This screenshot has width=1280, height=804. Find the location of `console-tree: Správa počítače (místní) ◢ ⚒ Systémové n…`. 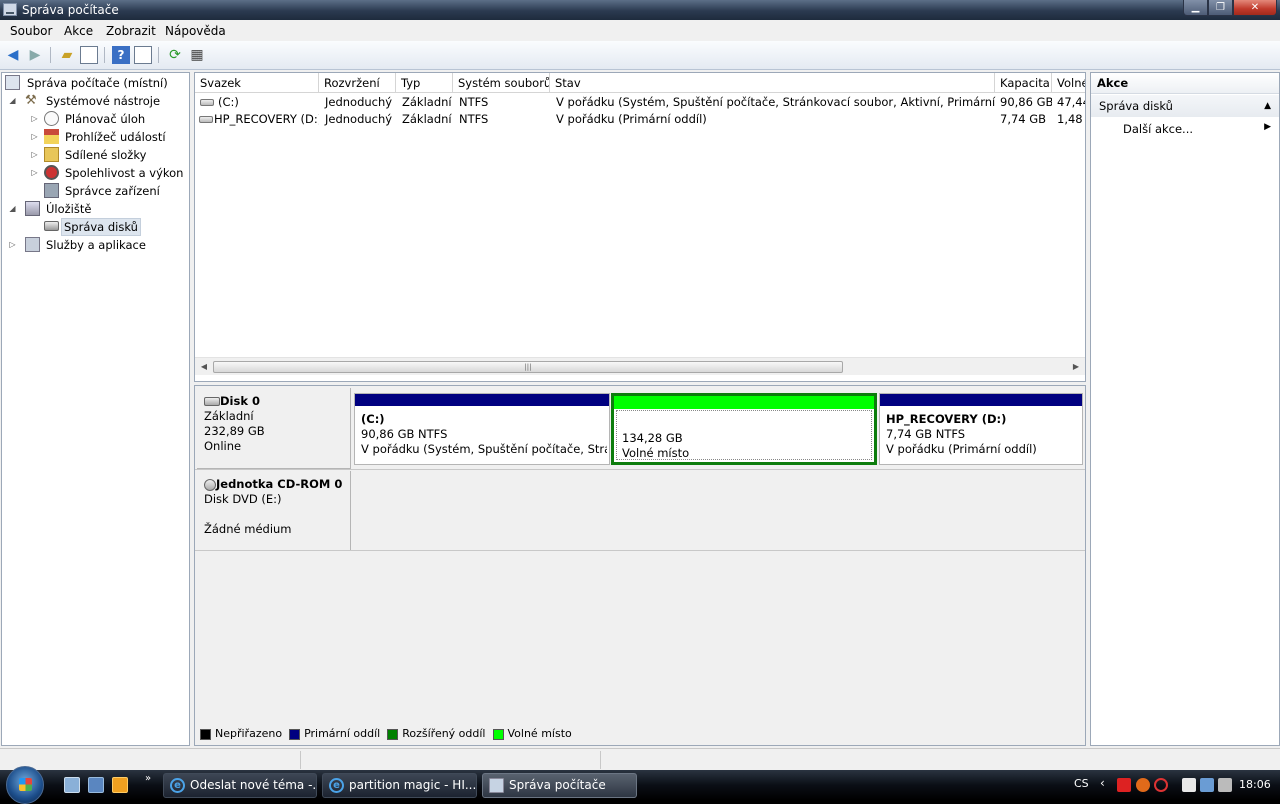

console-tree: Správa počítače (místní) ◢ ⚒ Systémové n… is located at coordinates (95, 409).